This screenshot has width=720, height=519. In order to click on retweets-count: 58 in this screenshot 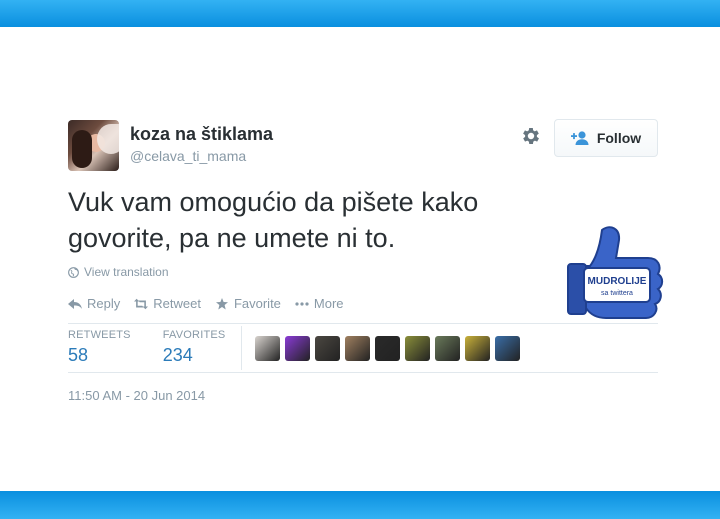, I will do `click(99, 355)`.